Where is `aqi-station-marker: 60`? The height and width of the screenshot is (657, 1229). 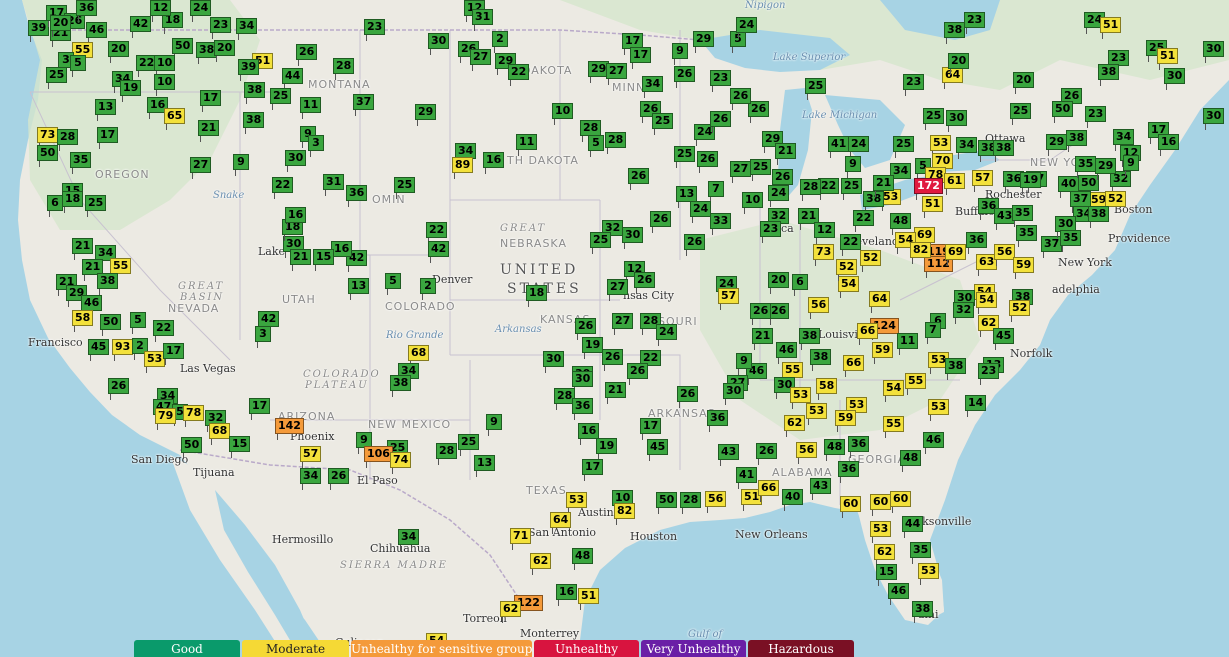
aqi-station-marker: 60 is located at coordinates (901, 502).